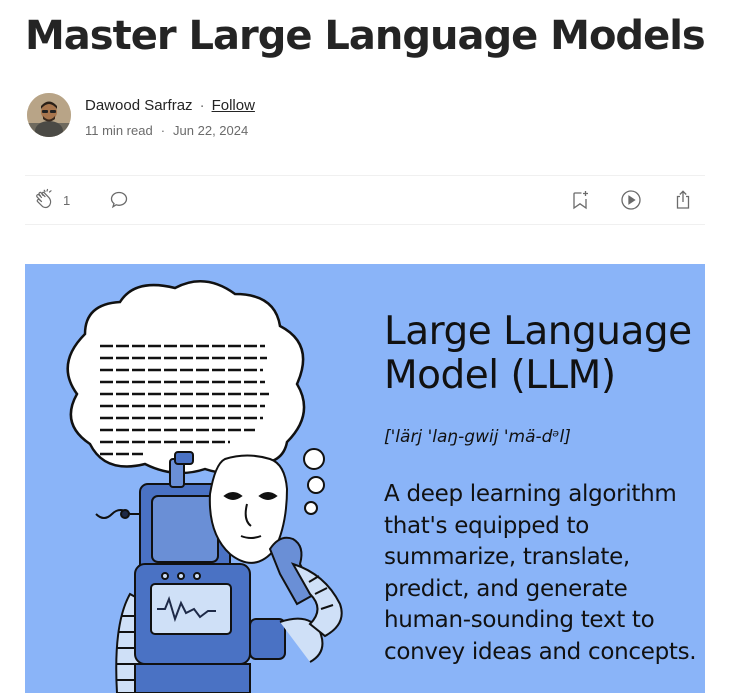 This screenshot has width=729, height=693. I want to click on play-icon, so click(631, 200).